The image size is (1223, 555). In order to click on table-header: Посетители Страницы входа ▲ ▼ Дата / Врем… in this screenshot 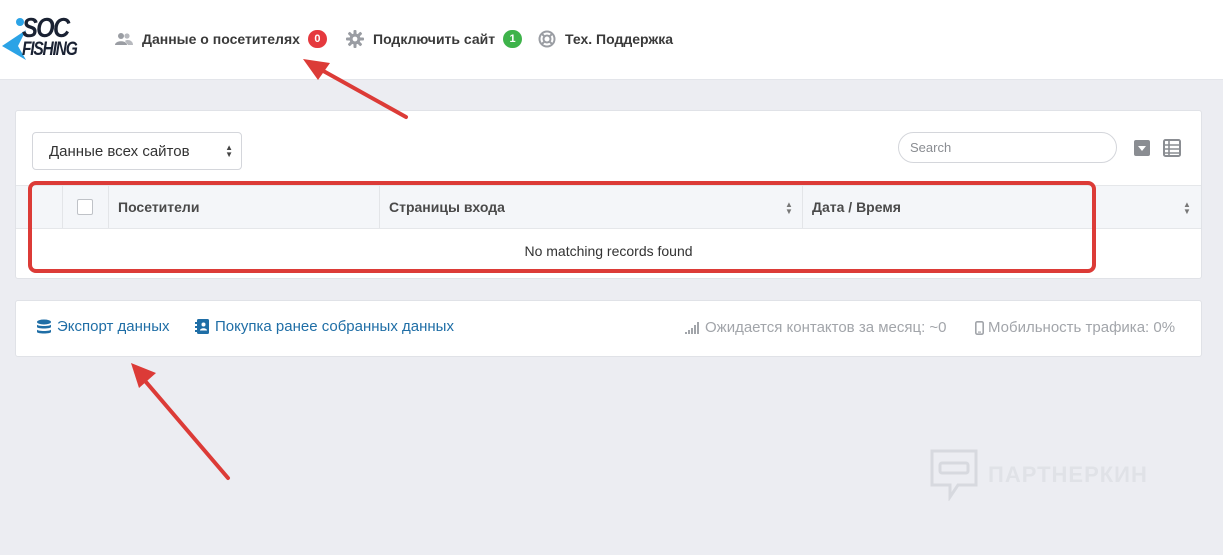, I will do `click(608, 207)`.